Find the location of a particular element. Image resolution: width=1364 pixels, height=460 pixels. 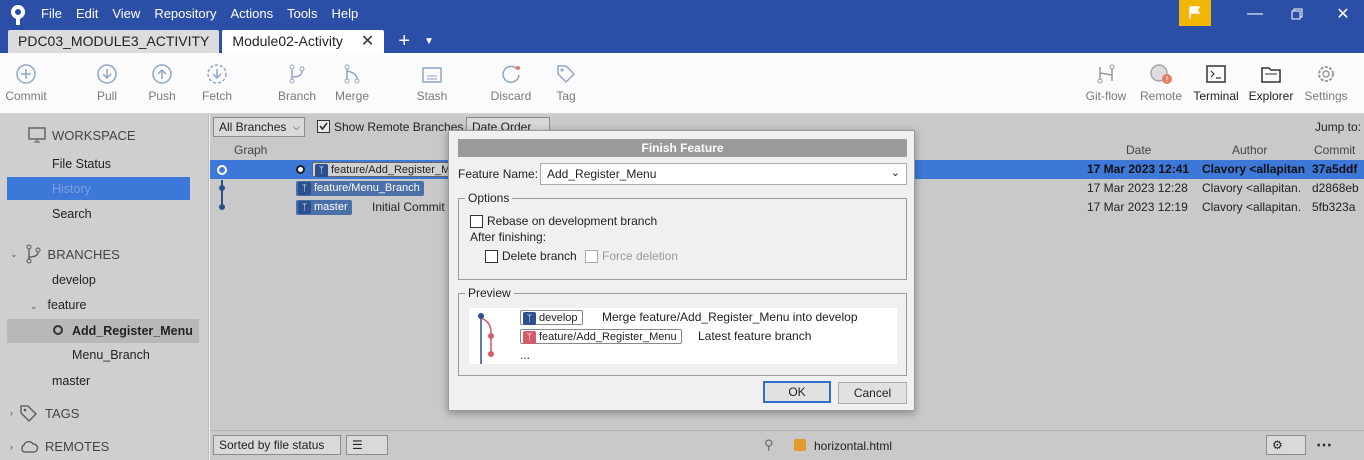

tags-header: › TAGS is located at coordinates (44, 413).